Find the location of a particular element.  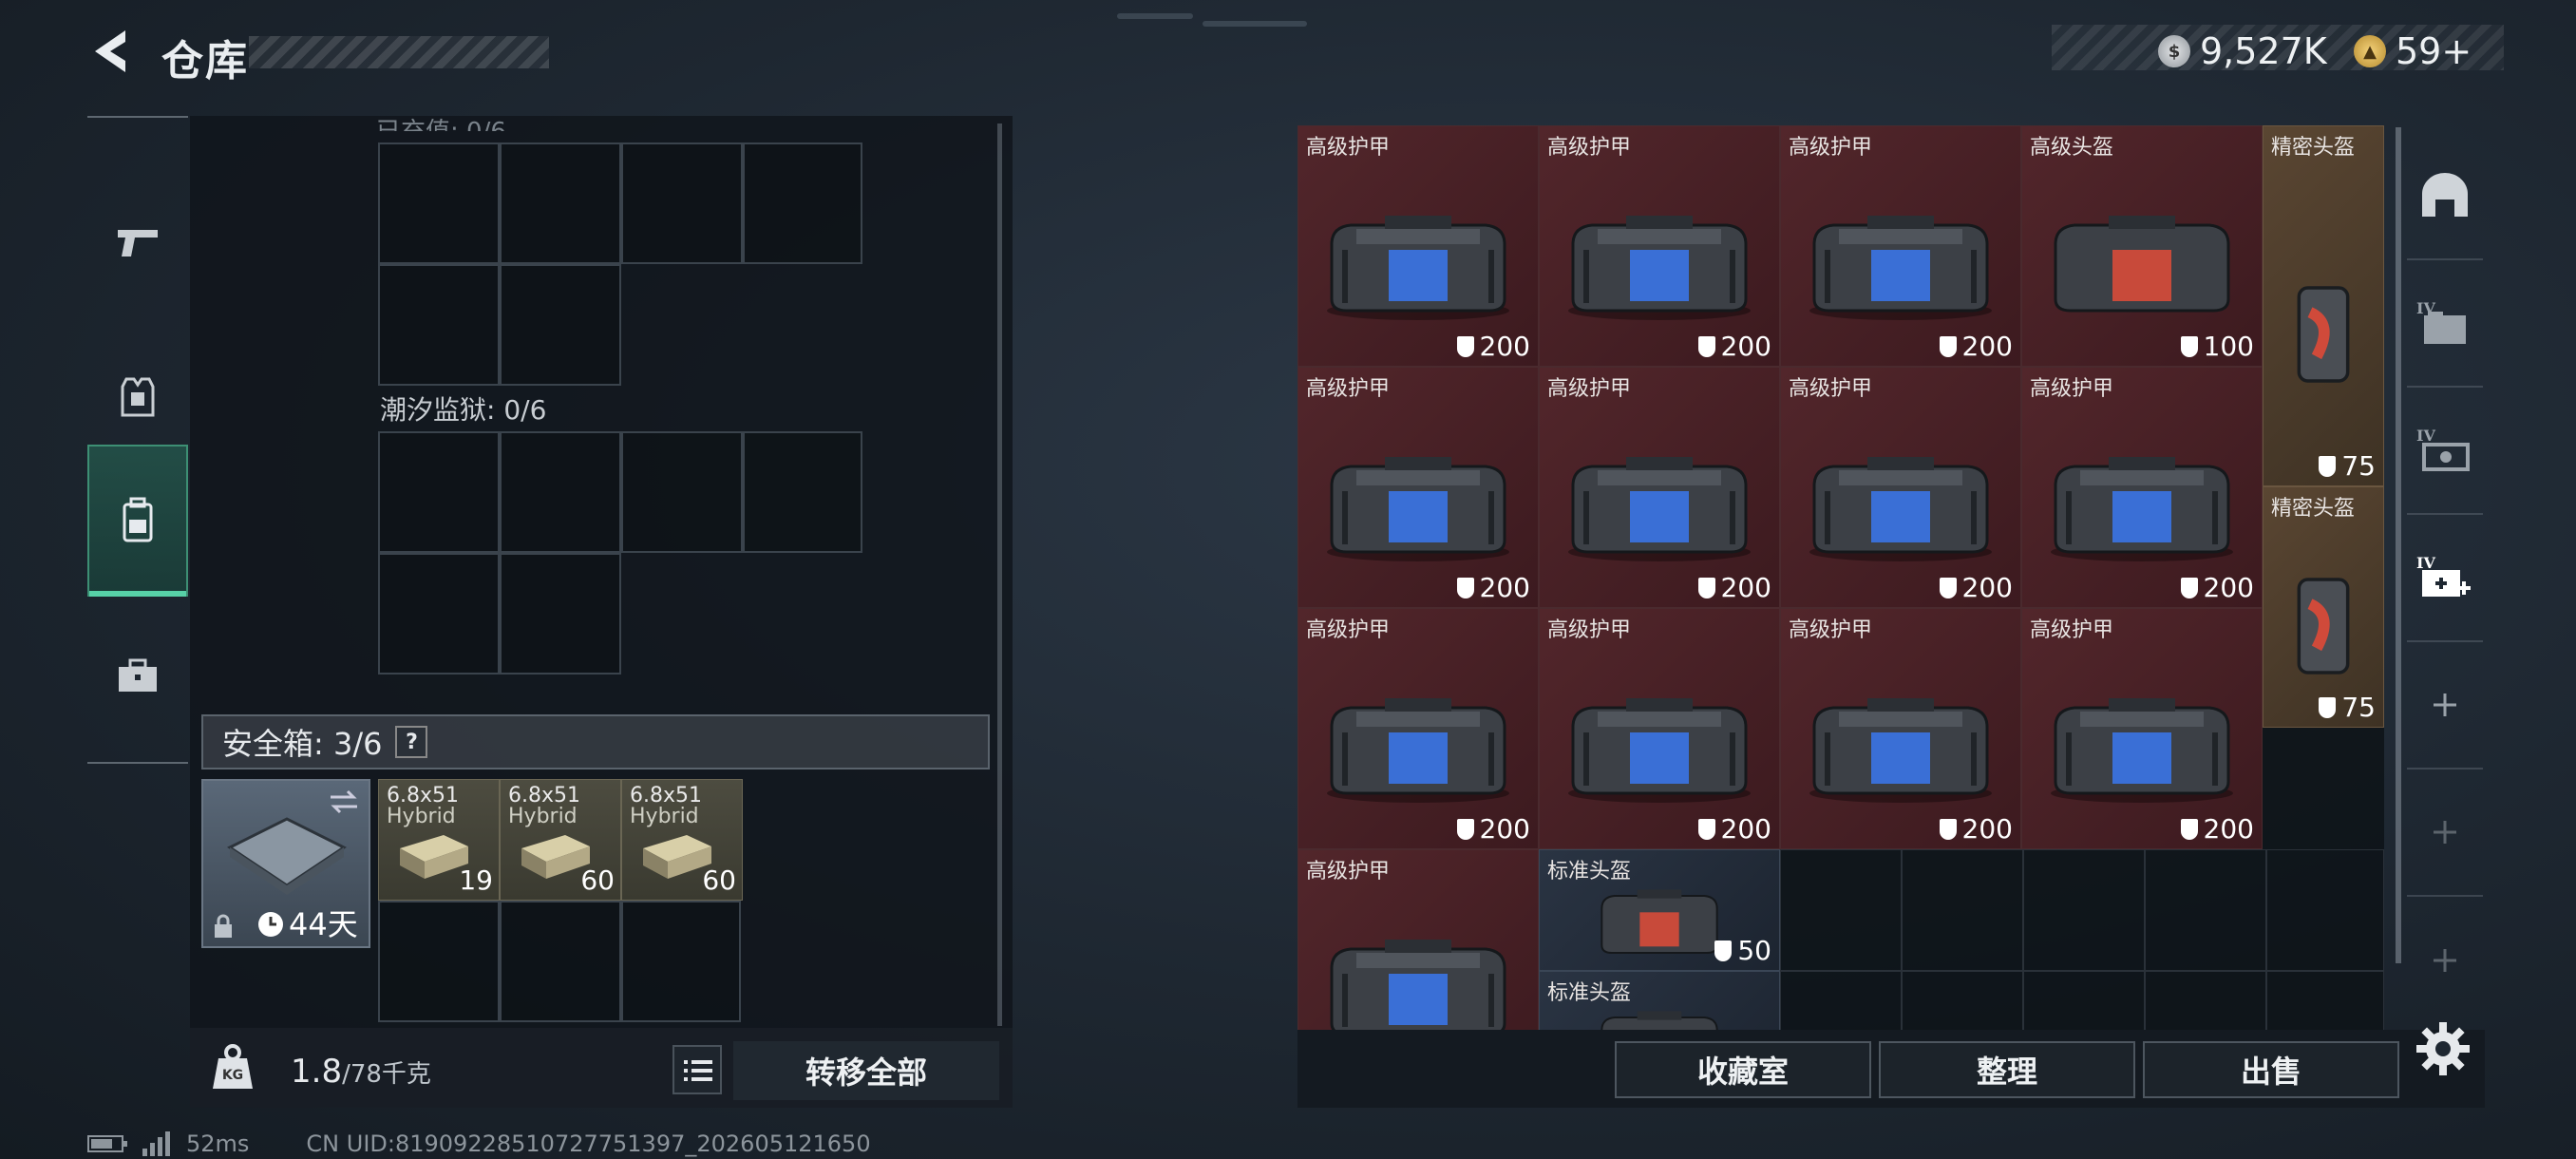

sell-button: 出售 is located at coordinates (2271, 1069).